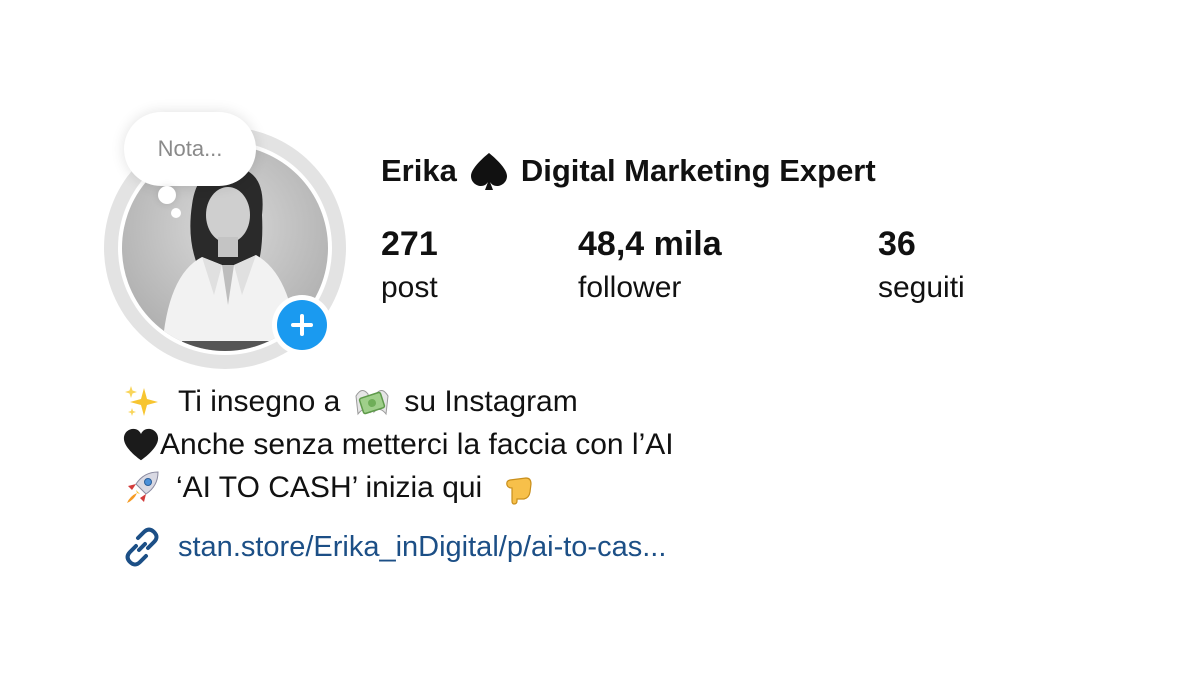  Describe the element at coordinates (167, 195) in the screenshot. I see `note-bubble-tail` at that location.